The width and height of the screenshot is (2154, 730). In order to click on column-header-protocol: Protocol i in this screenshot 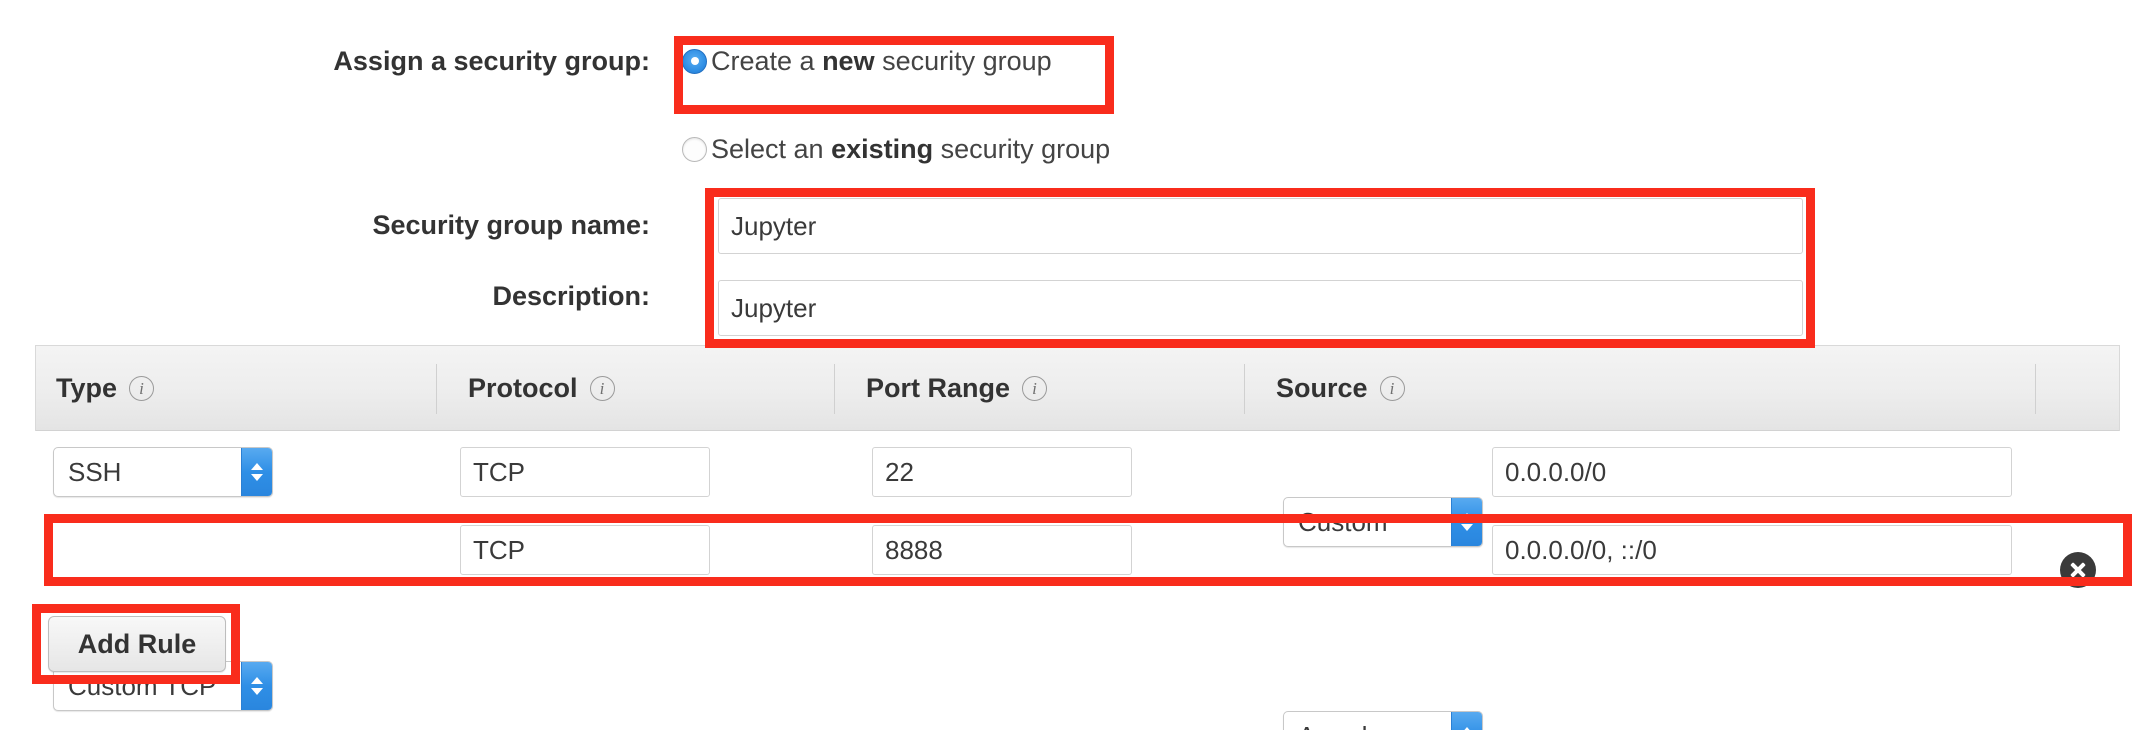, I will do `click(541, 388)`.